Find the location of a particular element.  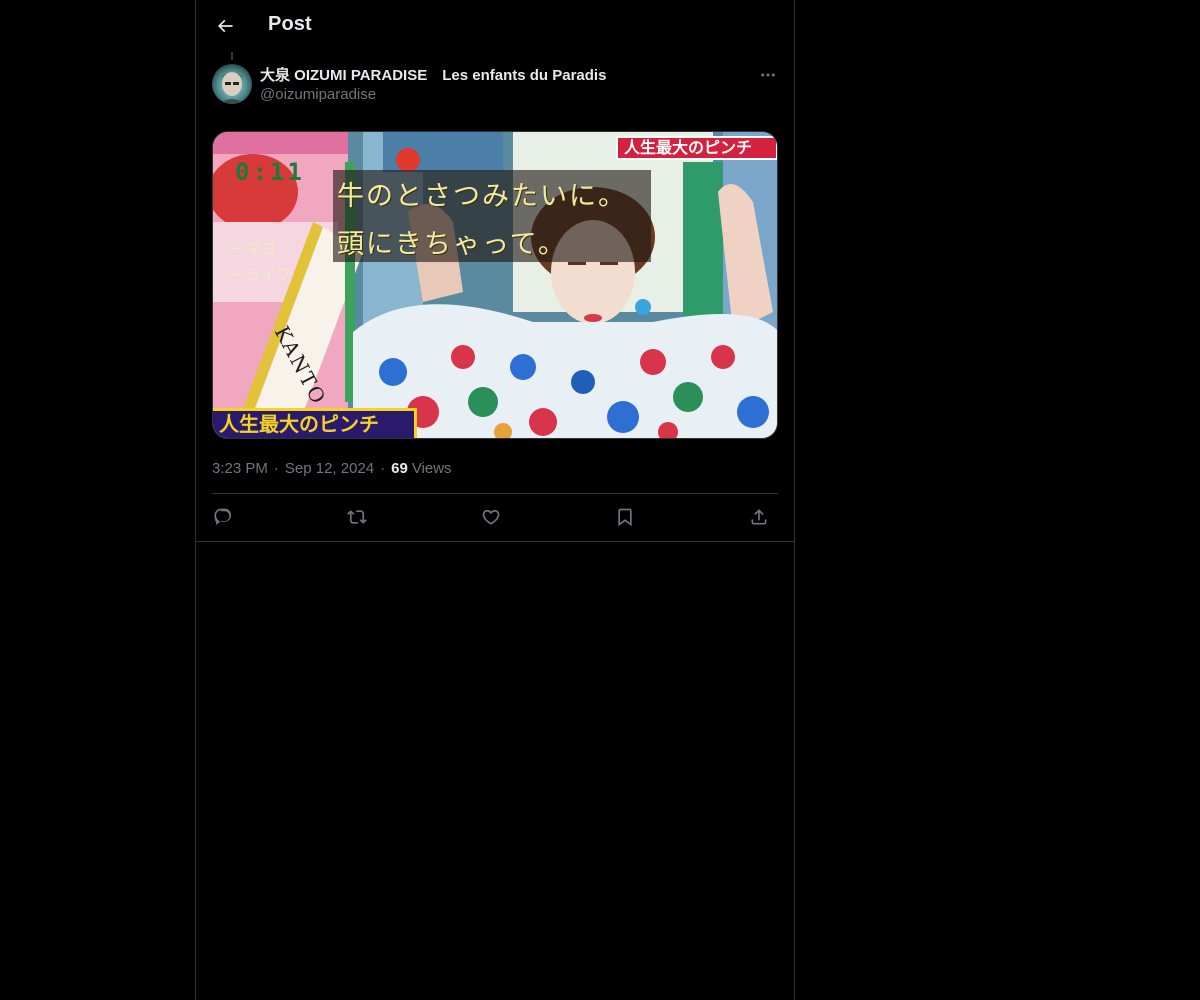

bookmark-icon is located at coordinates (625, 517).